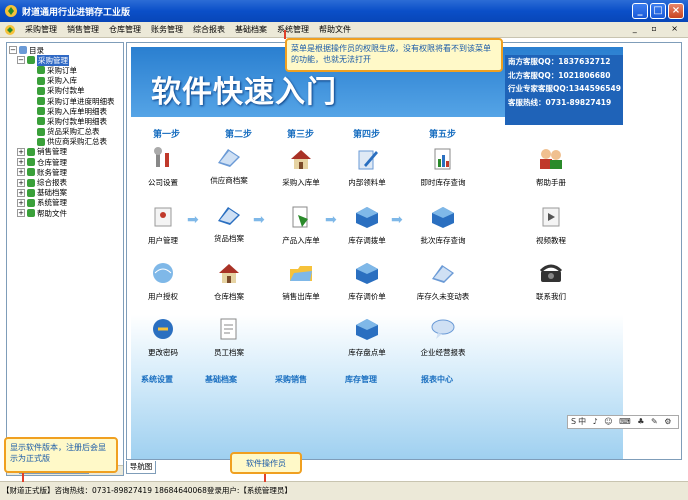  What do you see at coordinates (65, 50) in the screenshot?
I see `tree-root: − 目录` at bounding box center [65, 50].